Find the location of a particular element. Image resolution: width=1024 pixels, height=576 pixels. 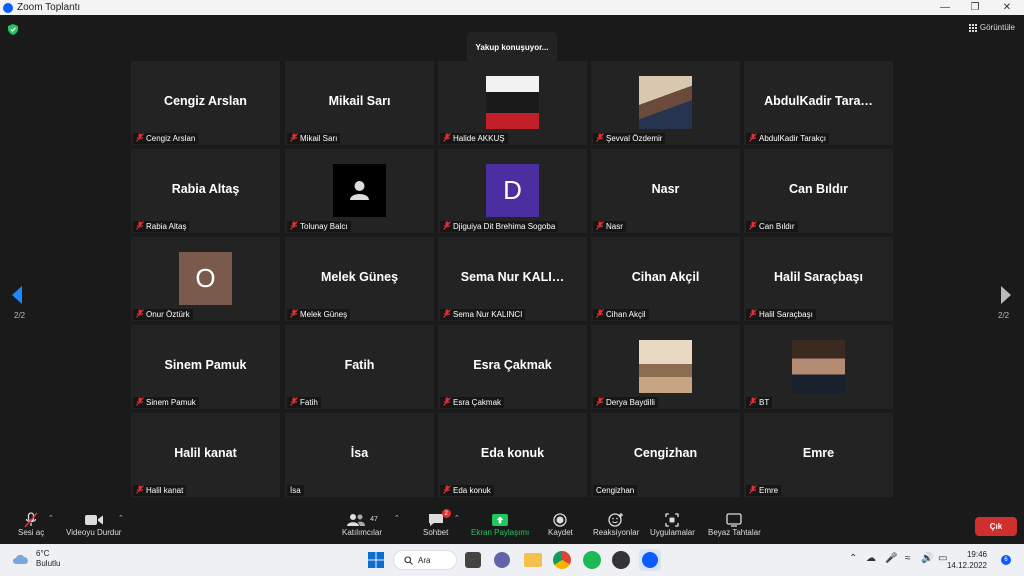

participant-tile: Cengiz Arslan Cengiz Arslan is located at coordinates (205, 103).